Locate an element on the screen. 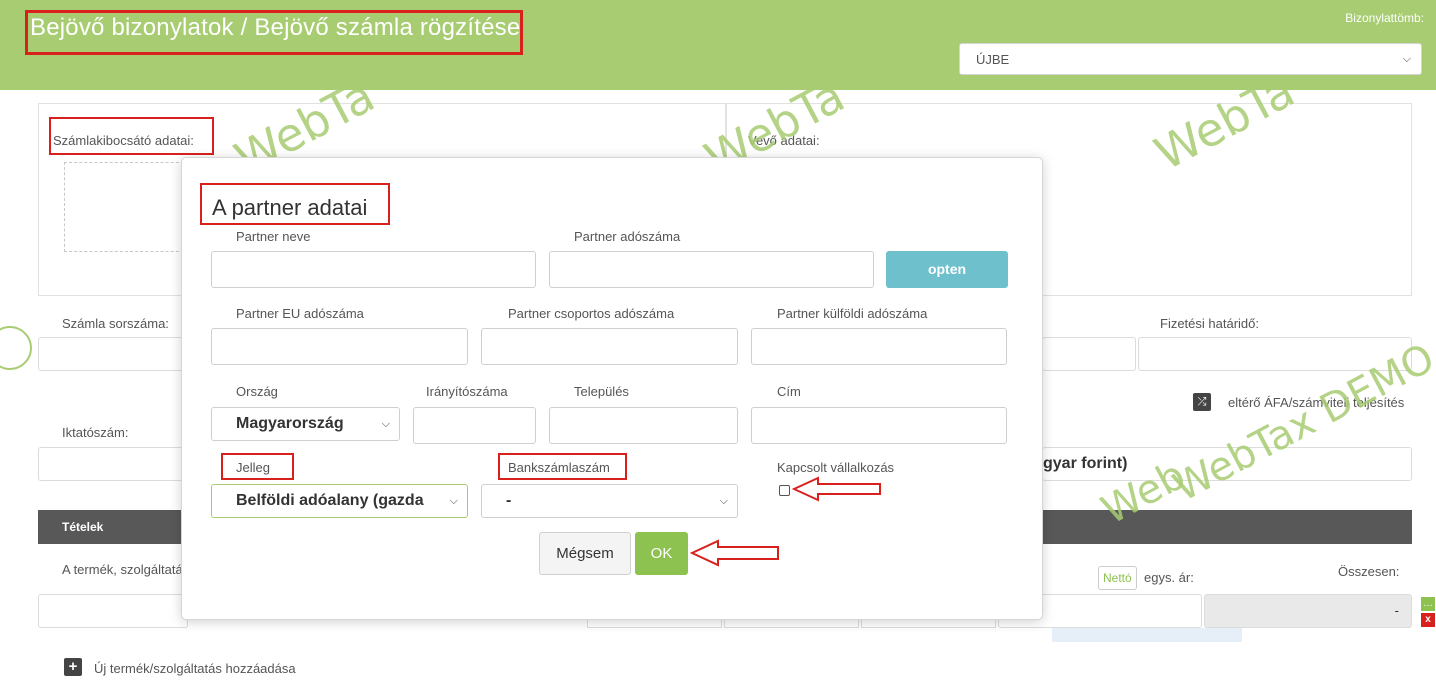  group-taxnum-field is located at coordinates (609, 346).